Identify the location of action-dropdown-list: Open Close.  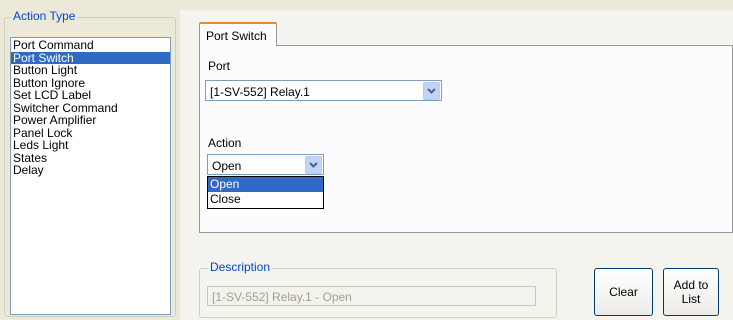
(265, 192).